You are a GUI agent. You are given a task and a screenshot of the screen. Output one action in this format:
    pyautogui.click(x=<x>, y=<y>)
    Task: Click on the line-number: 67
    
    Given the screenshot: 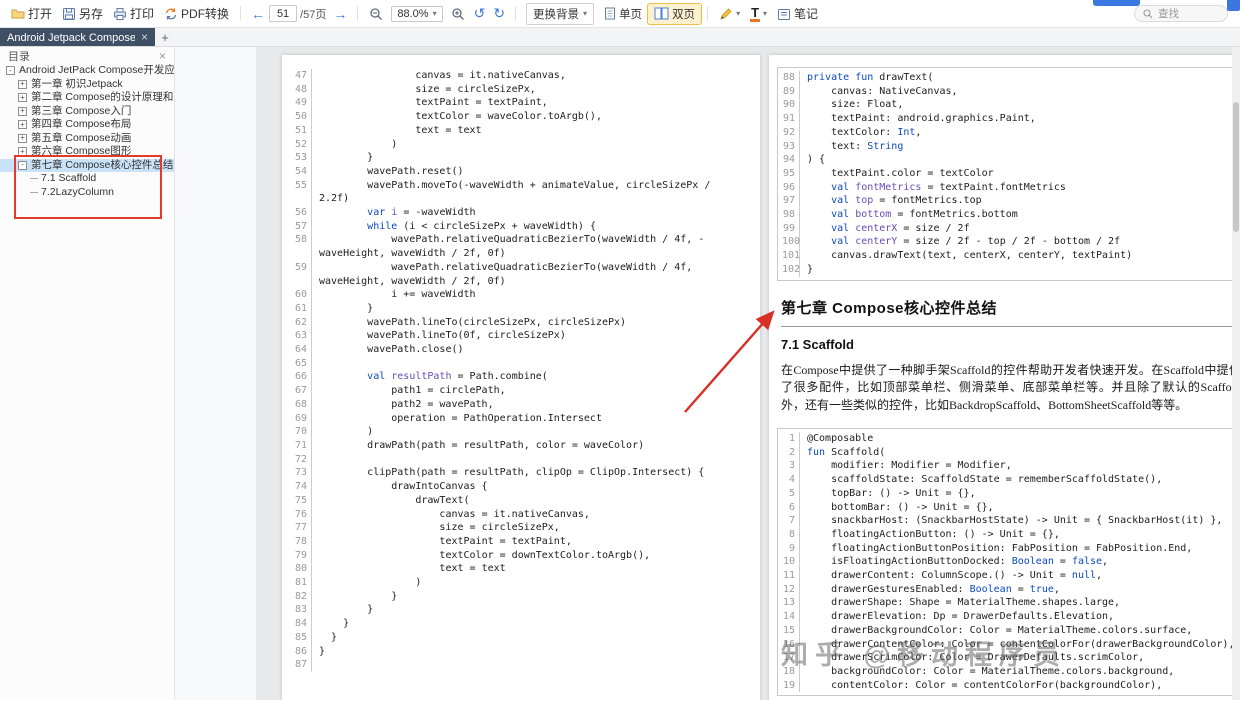 What is the action you would take?
    pyautogui.click(x=303, y=391)
    